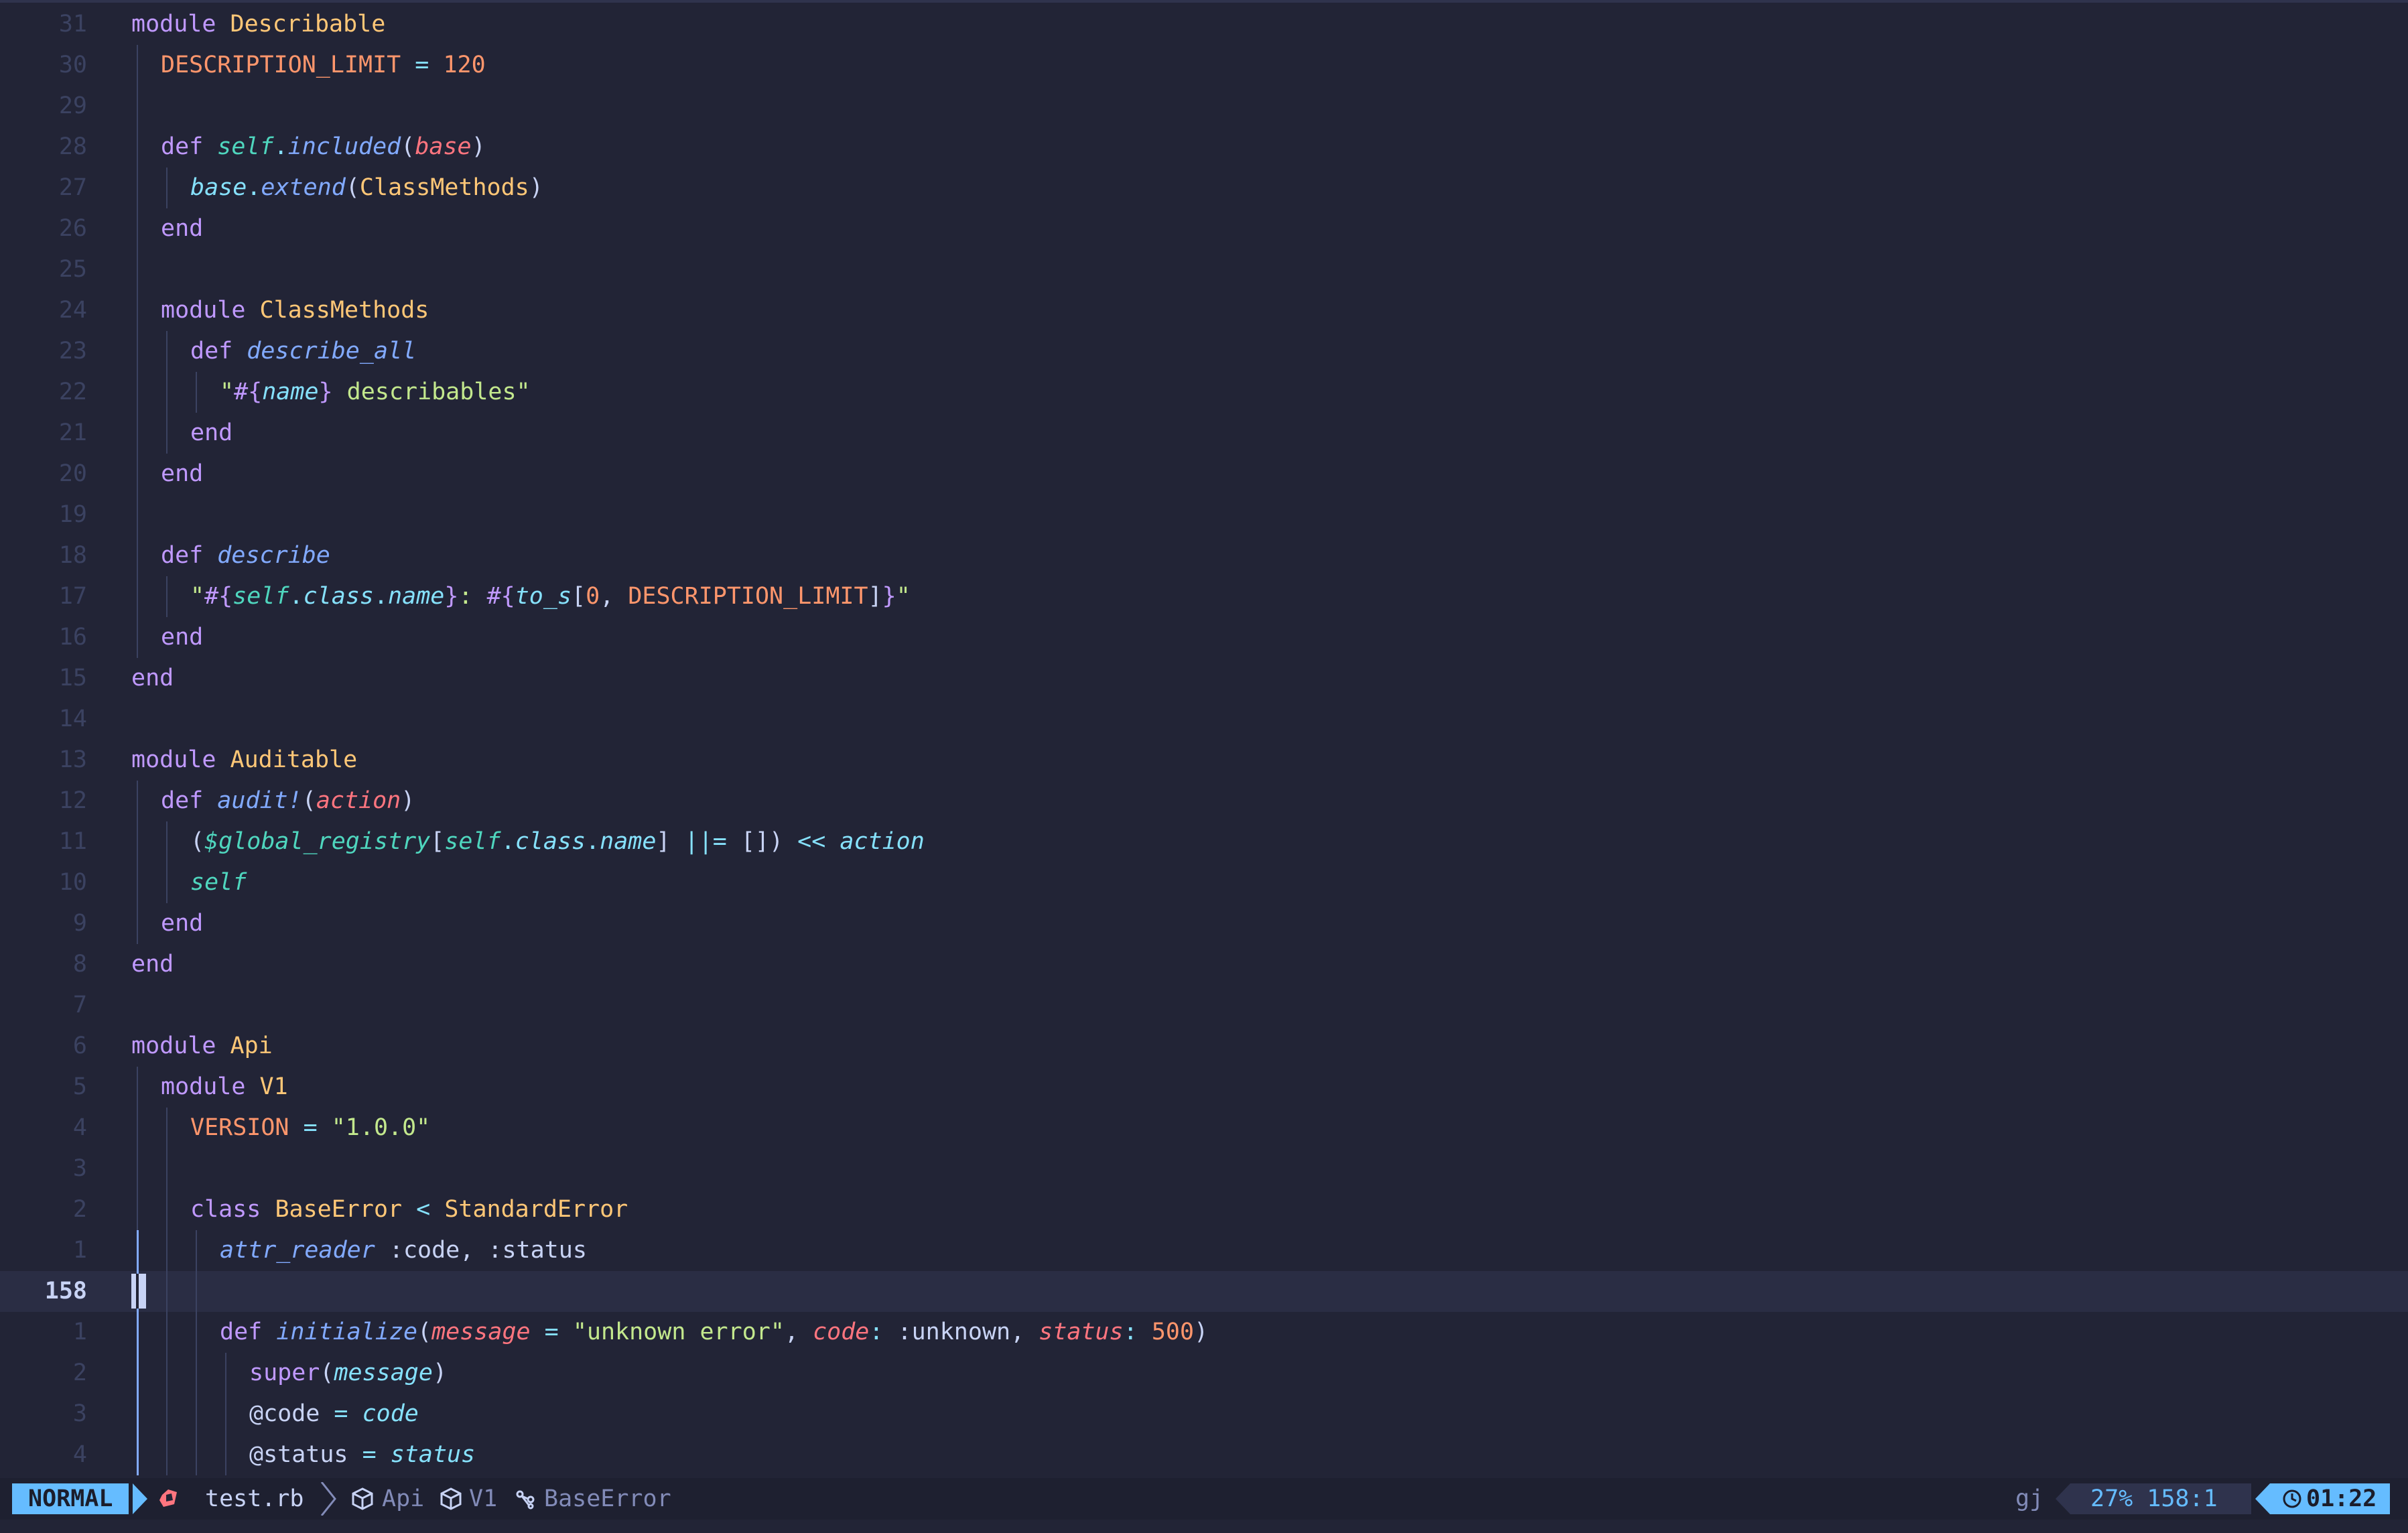  I want to click on code-line: 12 def audit!(action), so click(1204, 801).